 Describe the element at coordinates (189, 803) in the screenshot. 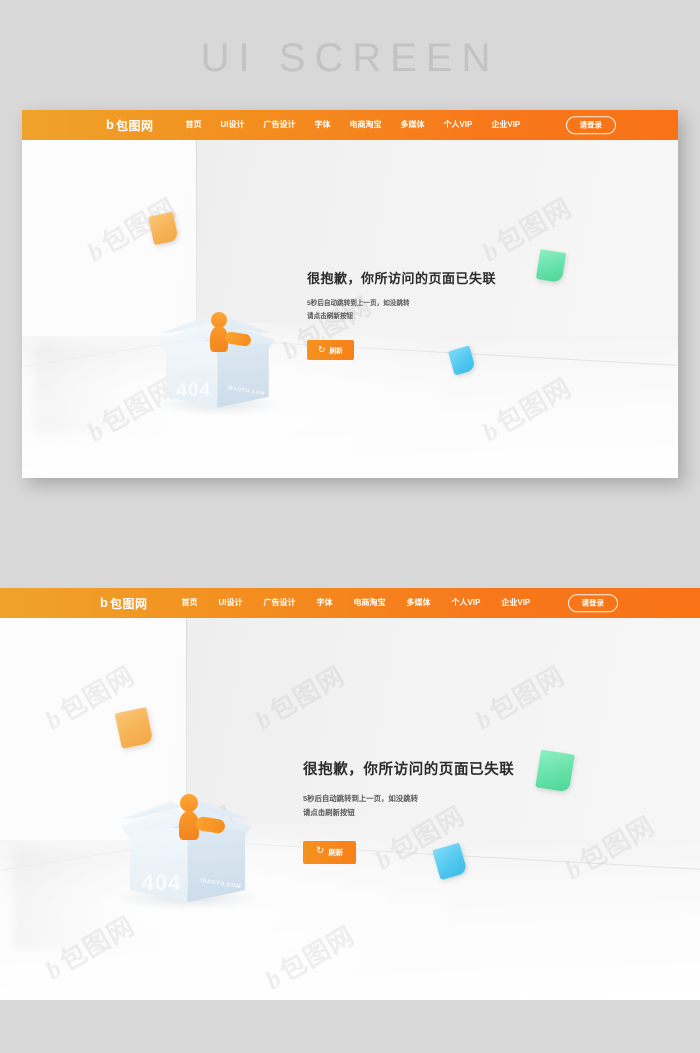

I see `mascot-head` at that location.